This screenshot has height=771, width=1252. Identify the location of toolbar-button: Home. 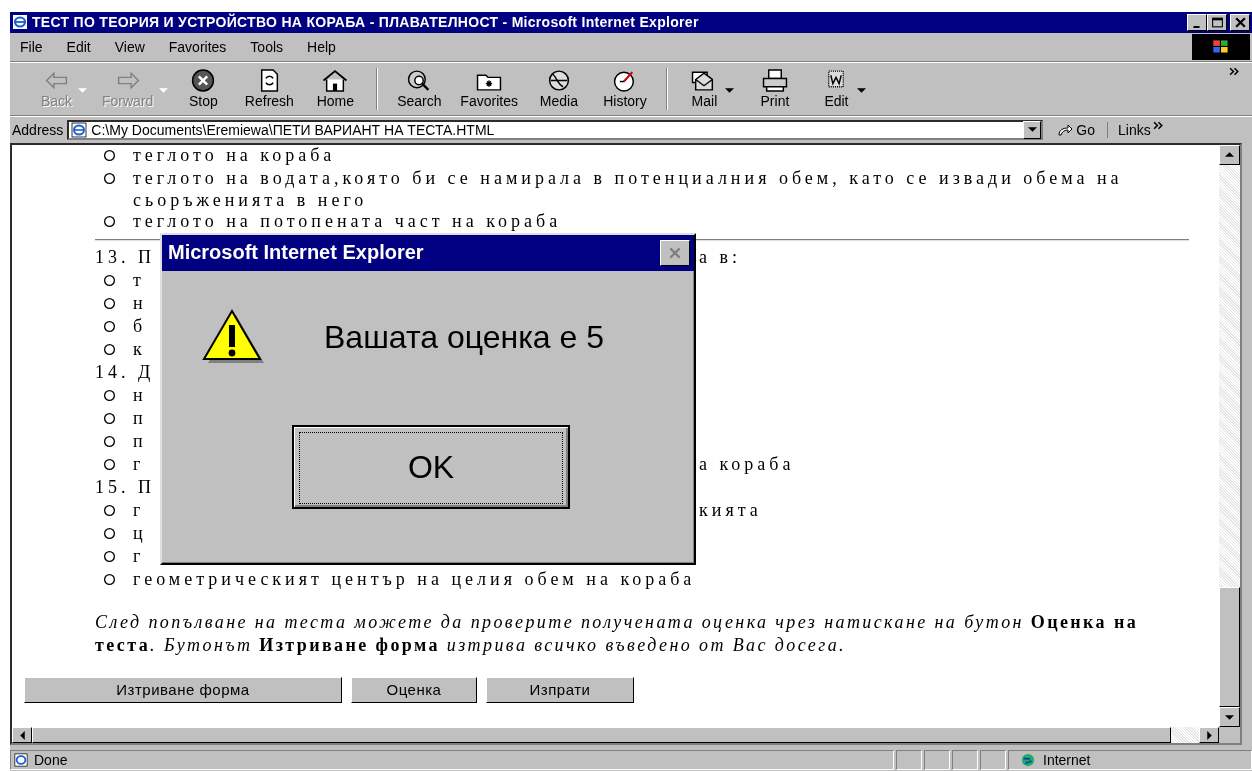
(335, 89).